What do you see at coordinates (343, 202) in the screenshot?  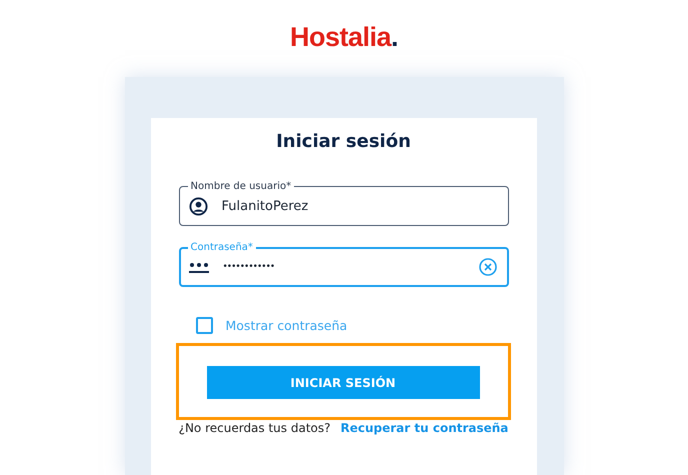 I see `username-field: Nombre de usuario* FulanitoPerez` at bounding box center [343, 202].